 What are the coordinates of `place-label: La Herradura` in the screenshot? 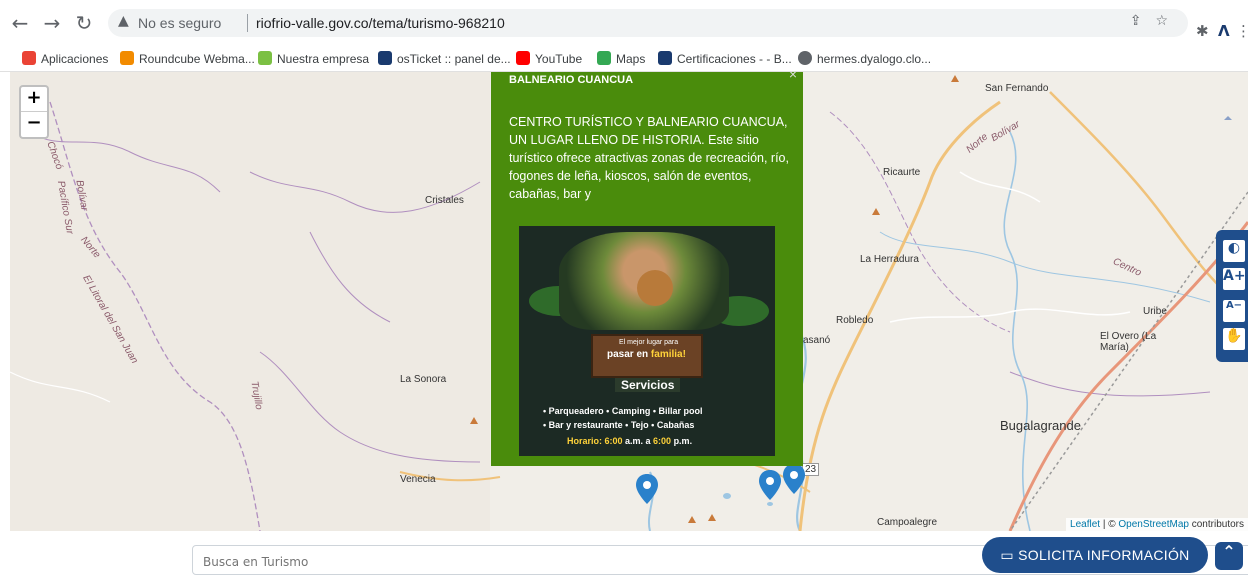 It's located at (889, 259).